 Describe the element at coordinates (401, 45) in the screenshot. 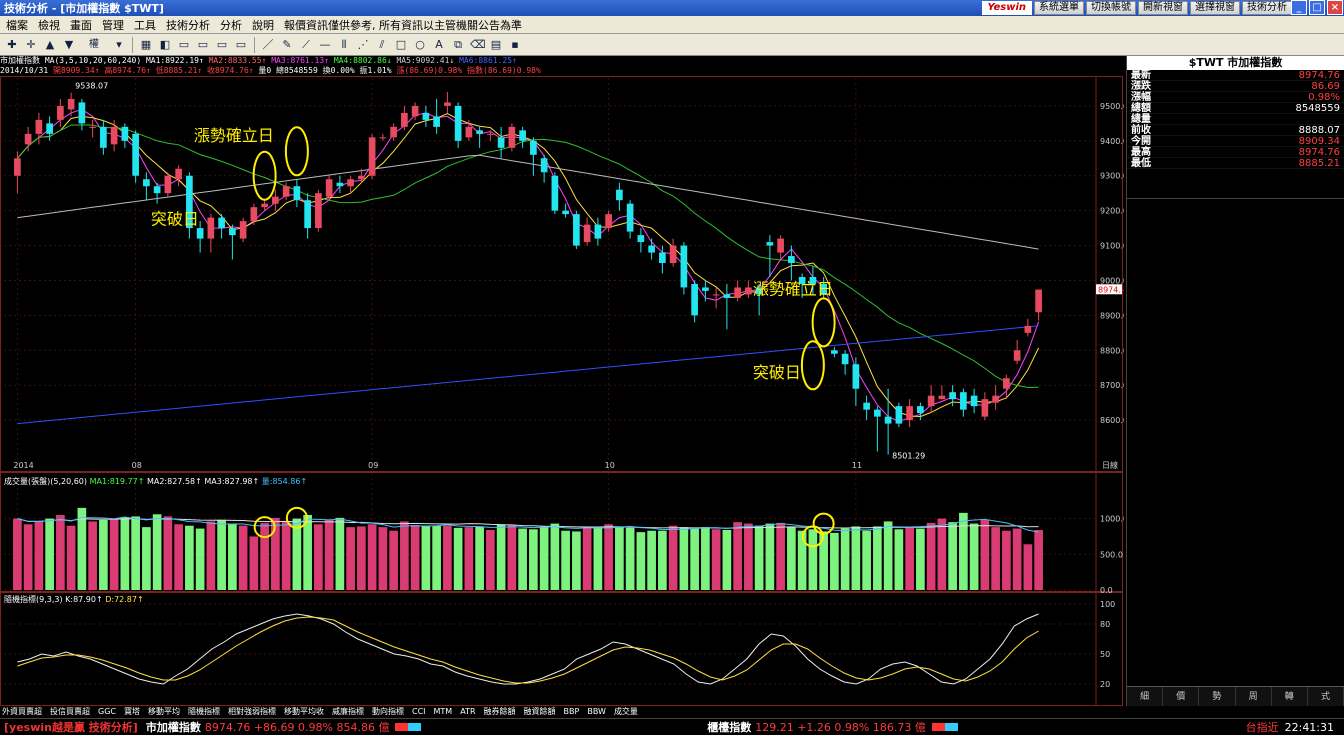

I see `rectangle-icon: □` at that location.